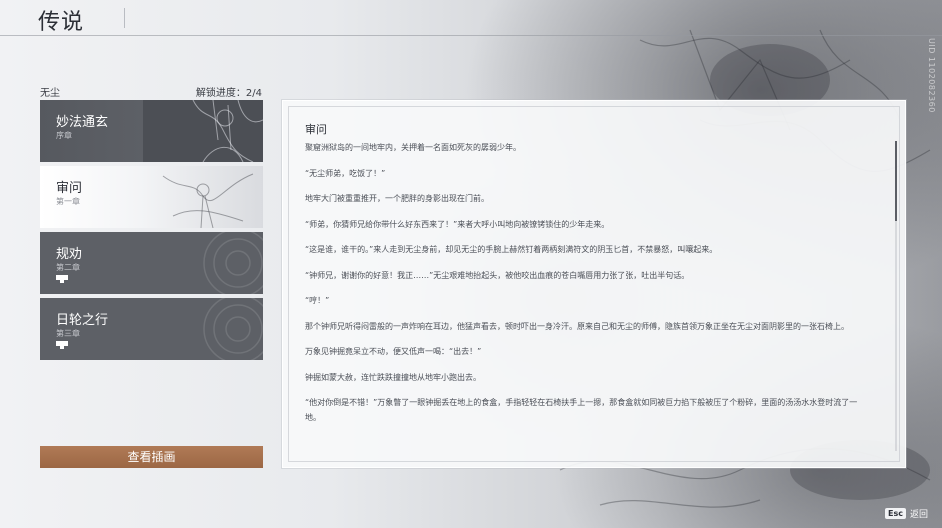  Describe the element at coordinates (896, 181) in the screenshot. I see `scrollbar-thumb` at that location.